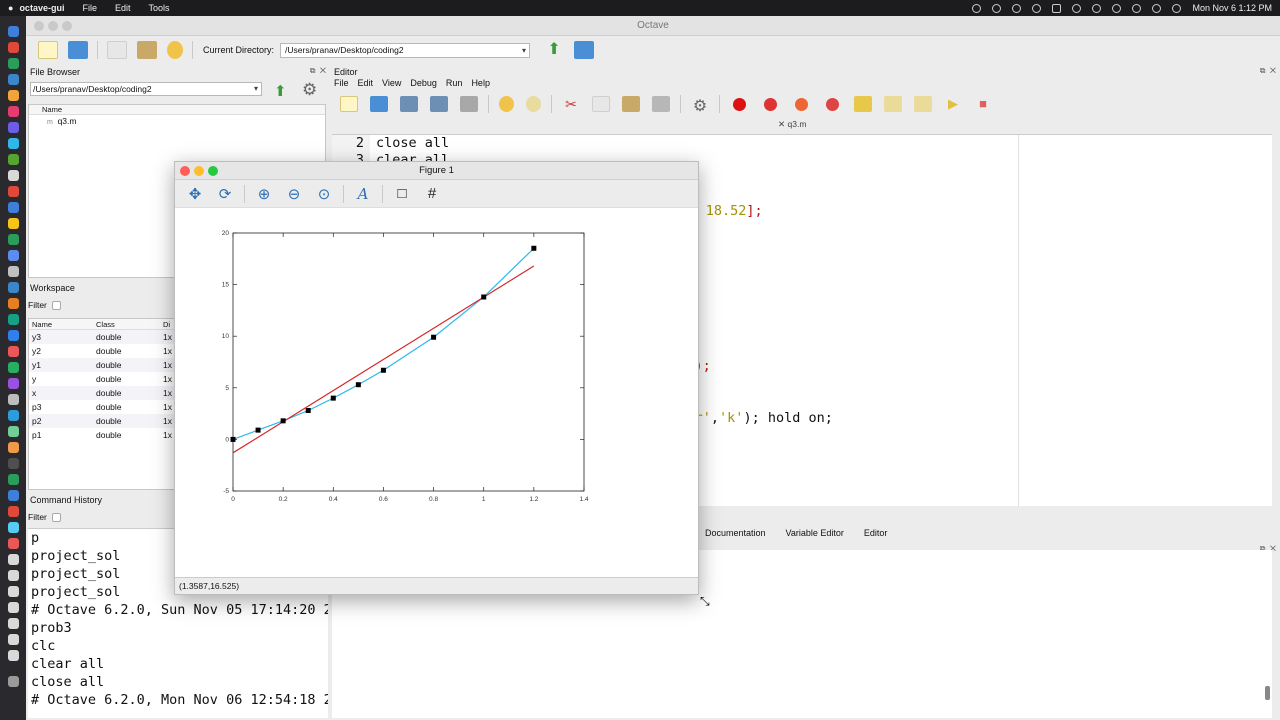 This screenshot has height=720, width=1280. I want to click on menubar-edit: Edit, so click(123, 8).